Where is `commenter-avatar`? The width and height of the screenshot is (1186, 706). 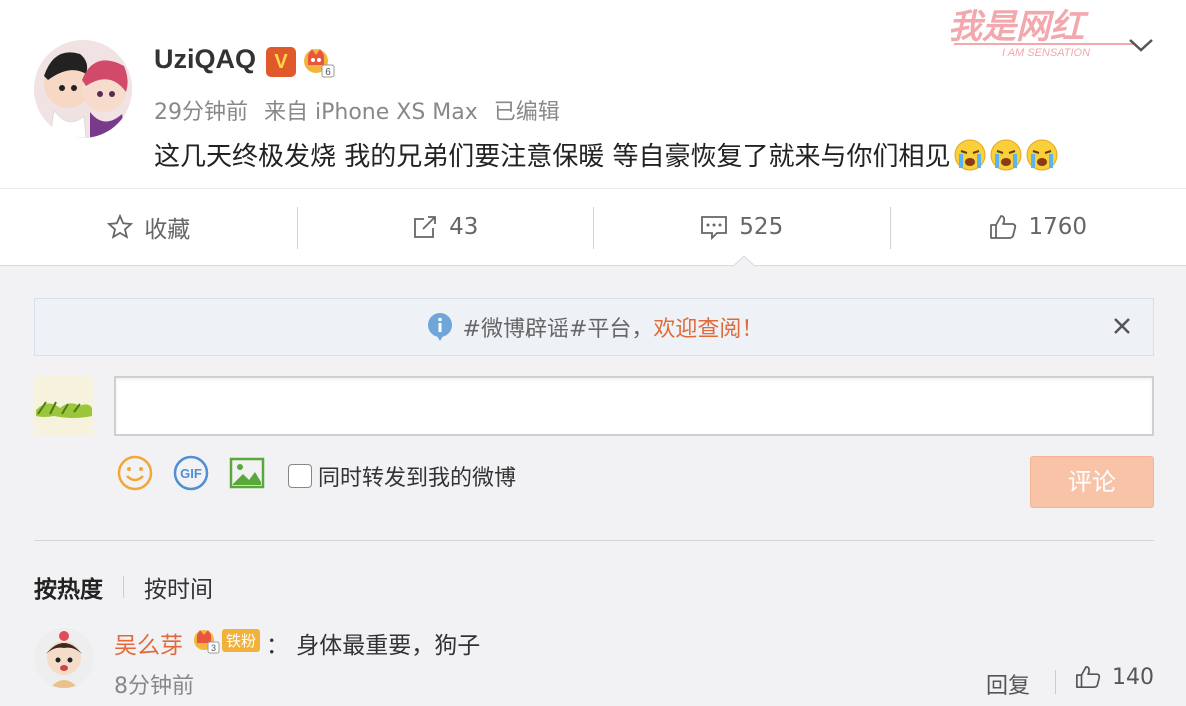
commenter-avatar is located at coordinates (64, 658).